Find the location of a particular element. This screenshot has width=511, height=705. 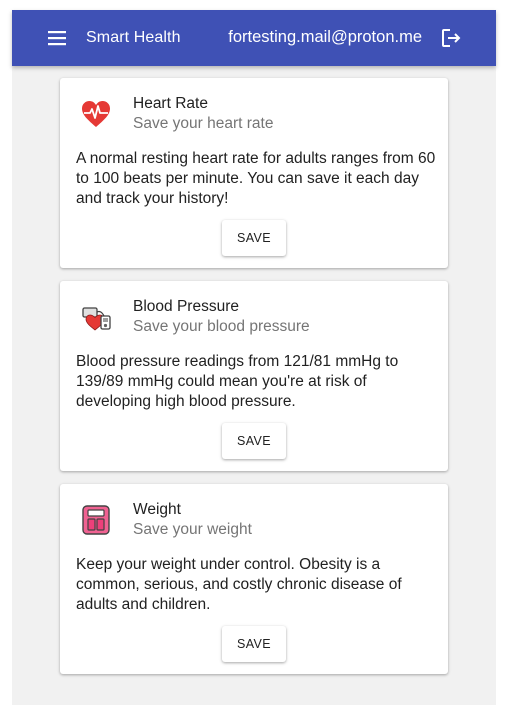

card-title: Heart Rate is located at coordinates (170, 103).